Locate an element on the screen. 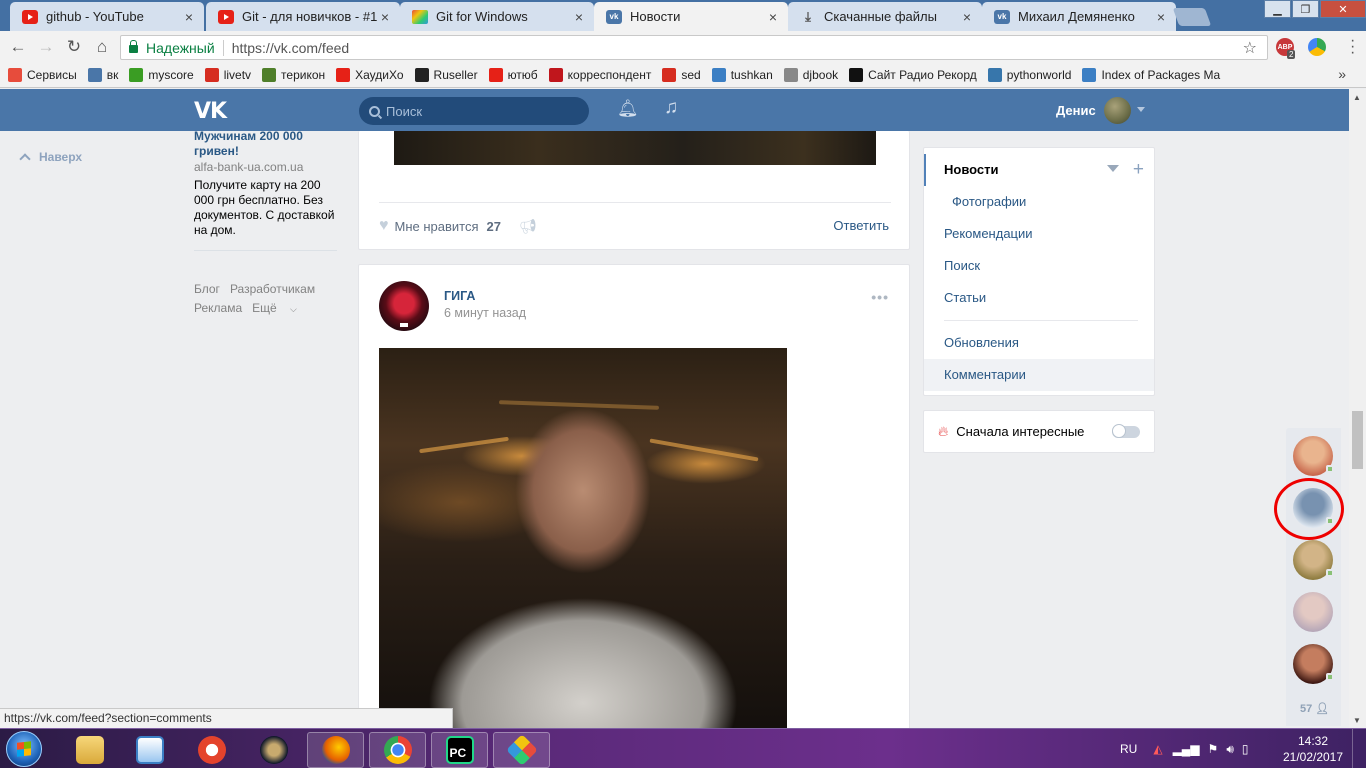 The height and width of the screenshot is (768, 1366). url-text: https://vk.com/feed is located at coordinates (291, 48).